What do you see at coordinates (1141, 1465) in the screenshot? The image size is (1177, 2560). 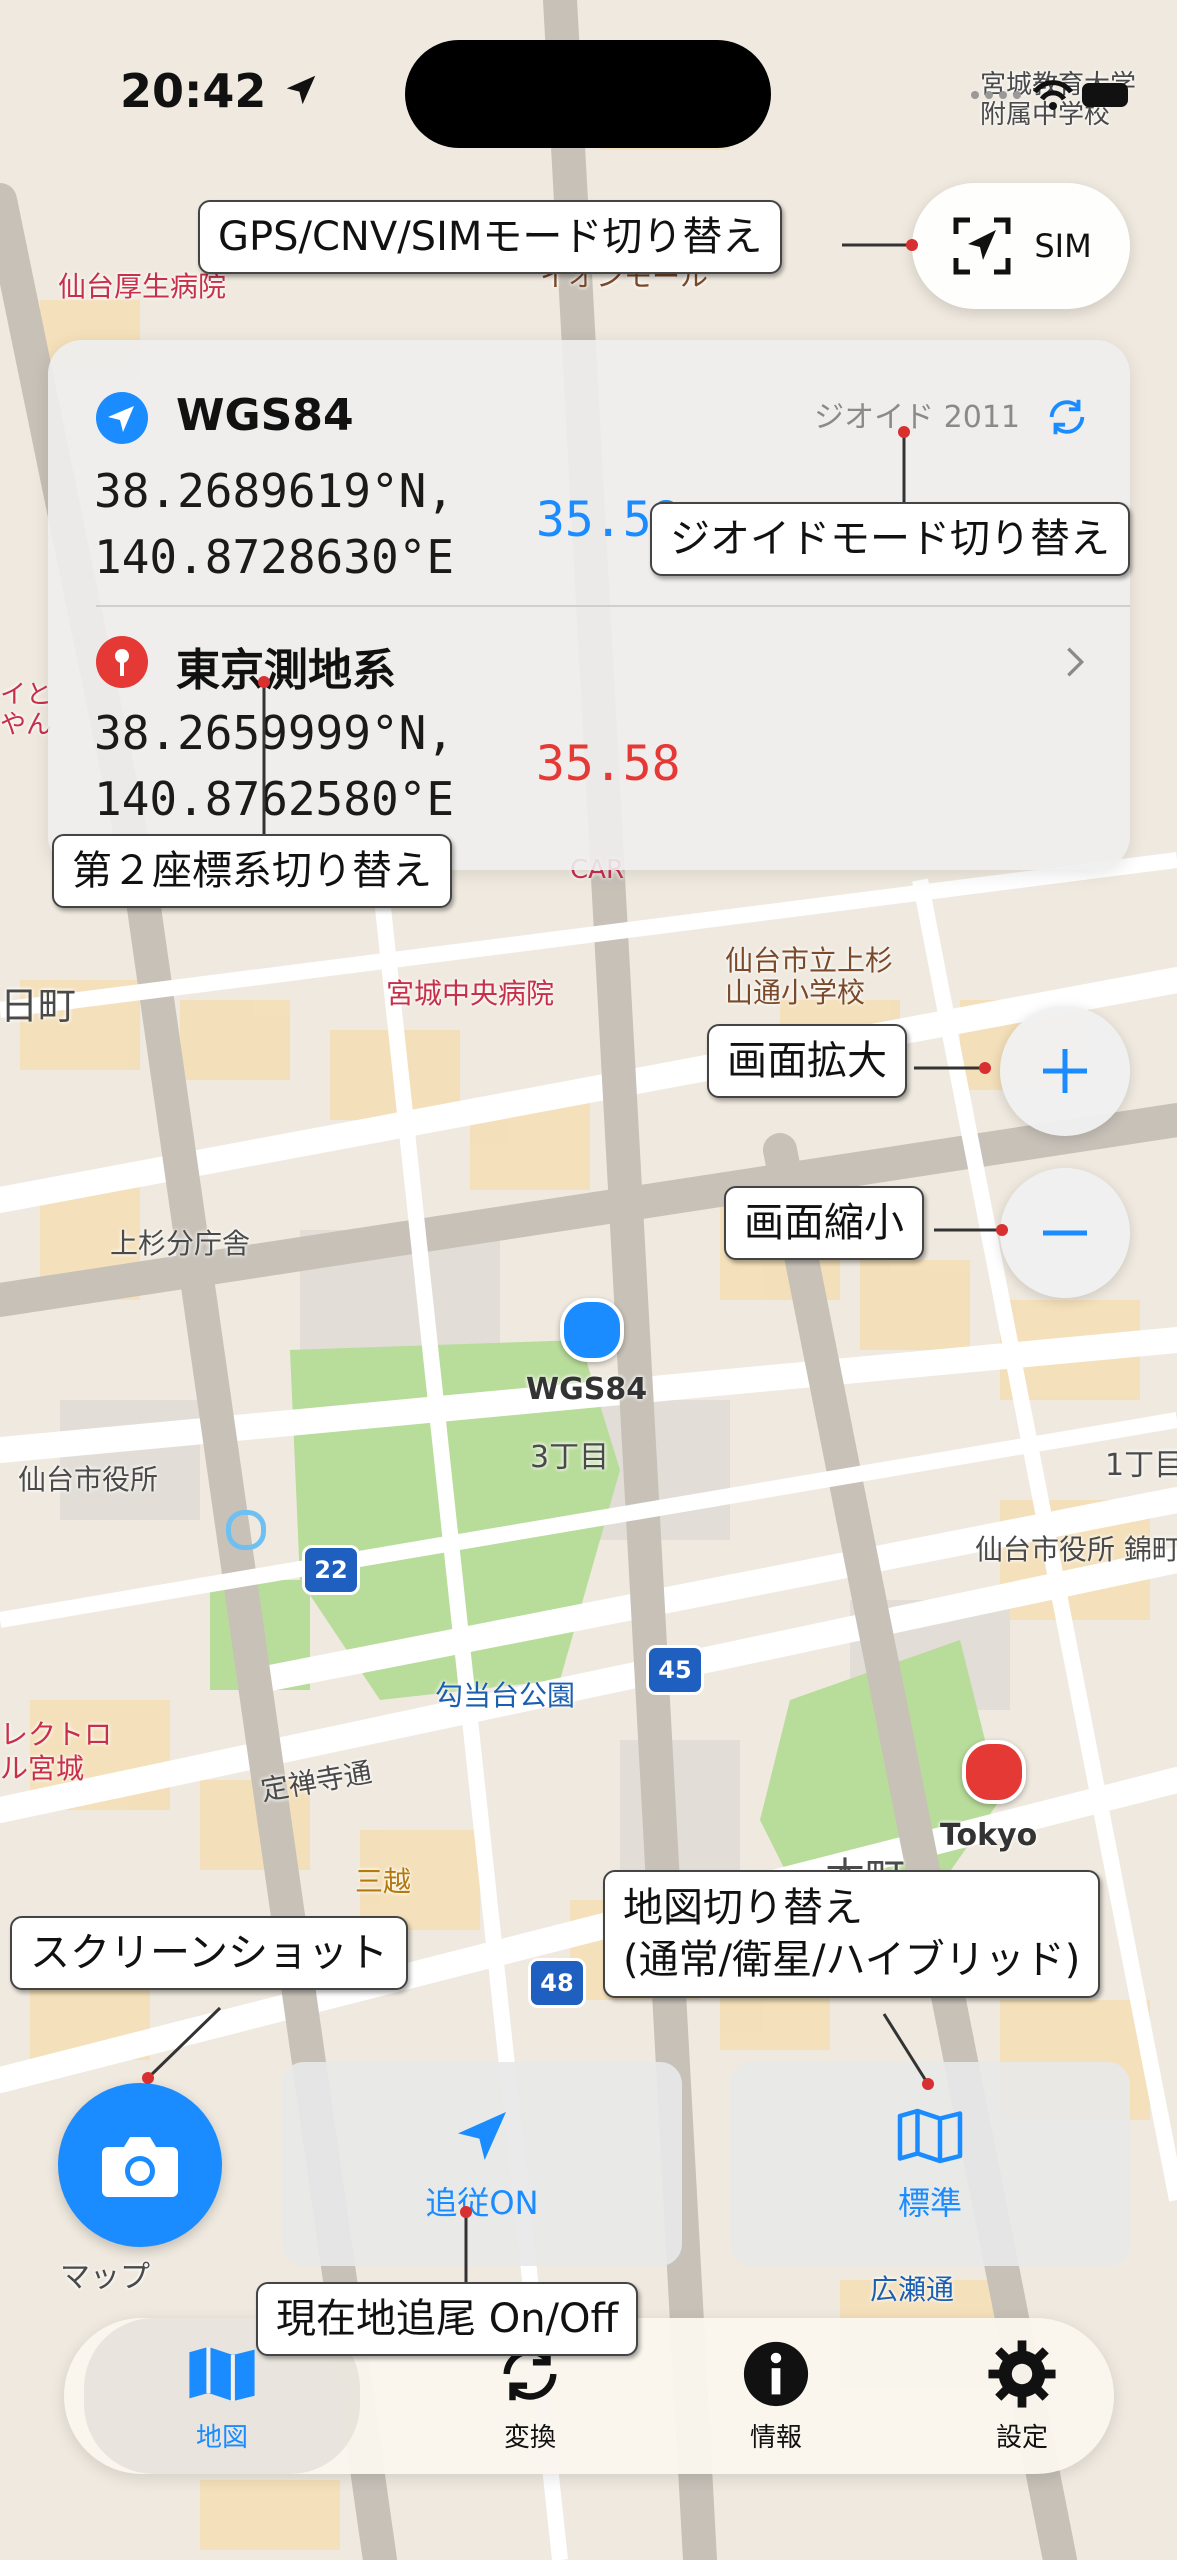 I see `area-label-1chome: 1丁目` at bounding box center [1141, 1465].